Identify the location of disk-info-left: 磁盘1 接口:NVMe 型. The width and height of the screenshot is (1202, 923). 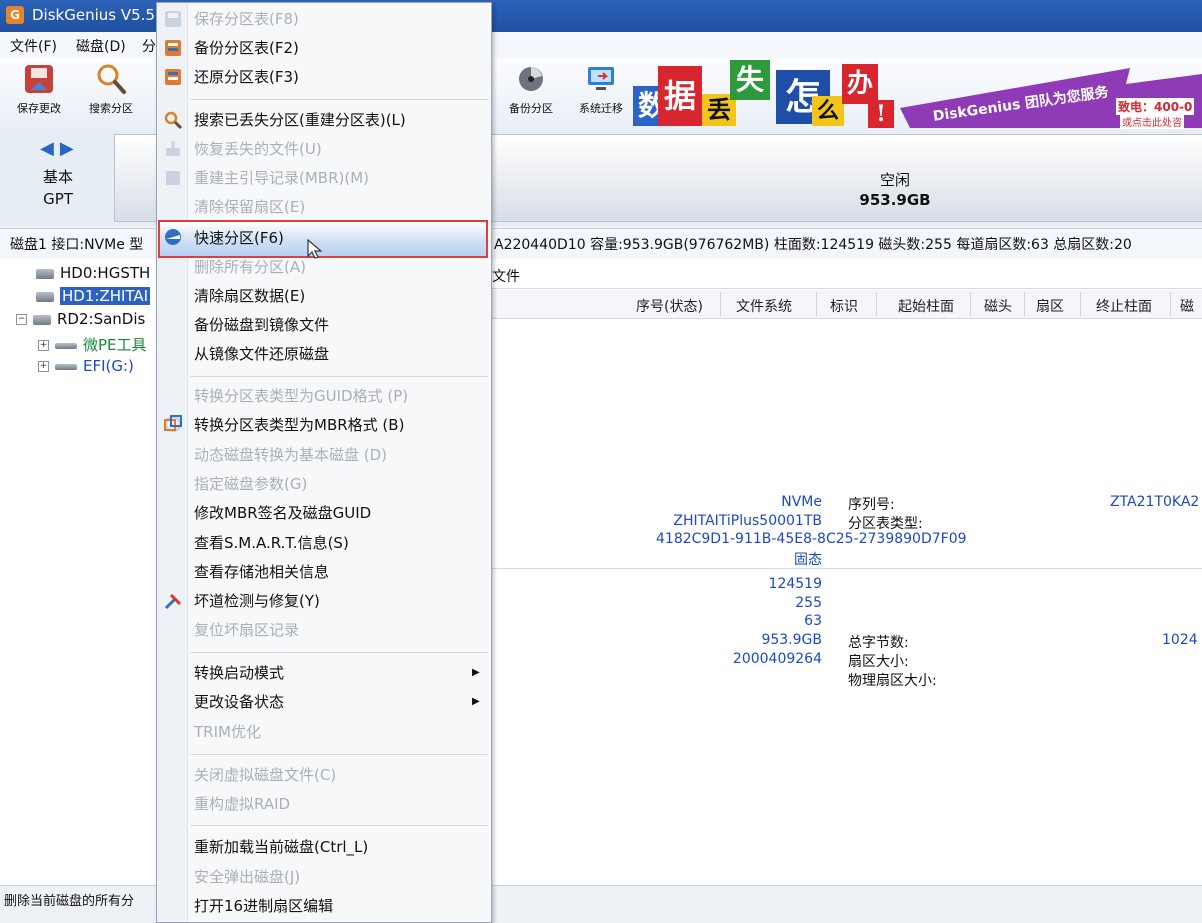
(77, 245).